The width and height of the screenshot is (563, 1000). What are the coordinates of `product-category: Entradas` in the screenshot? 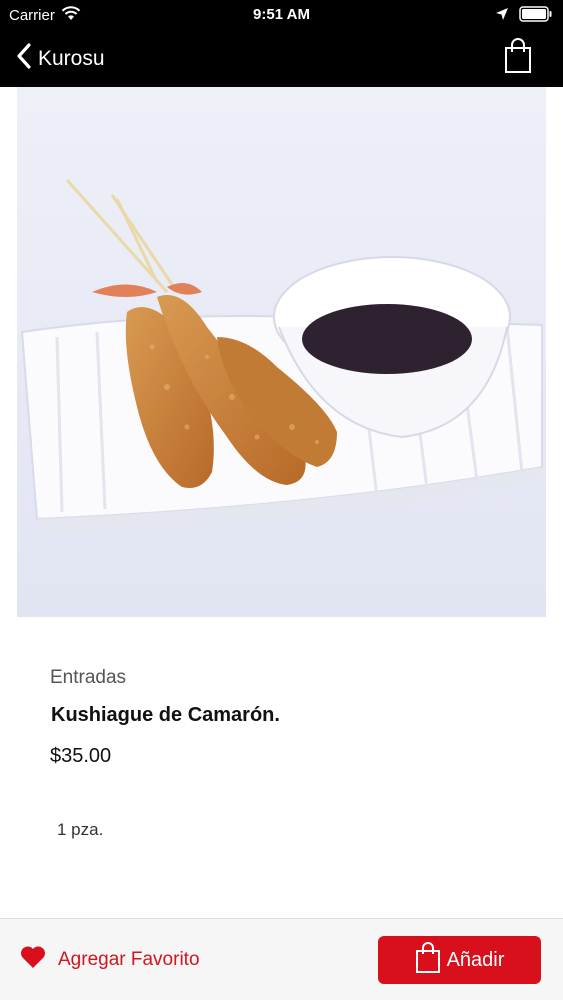 It's located at (88, 677).